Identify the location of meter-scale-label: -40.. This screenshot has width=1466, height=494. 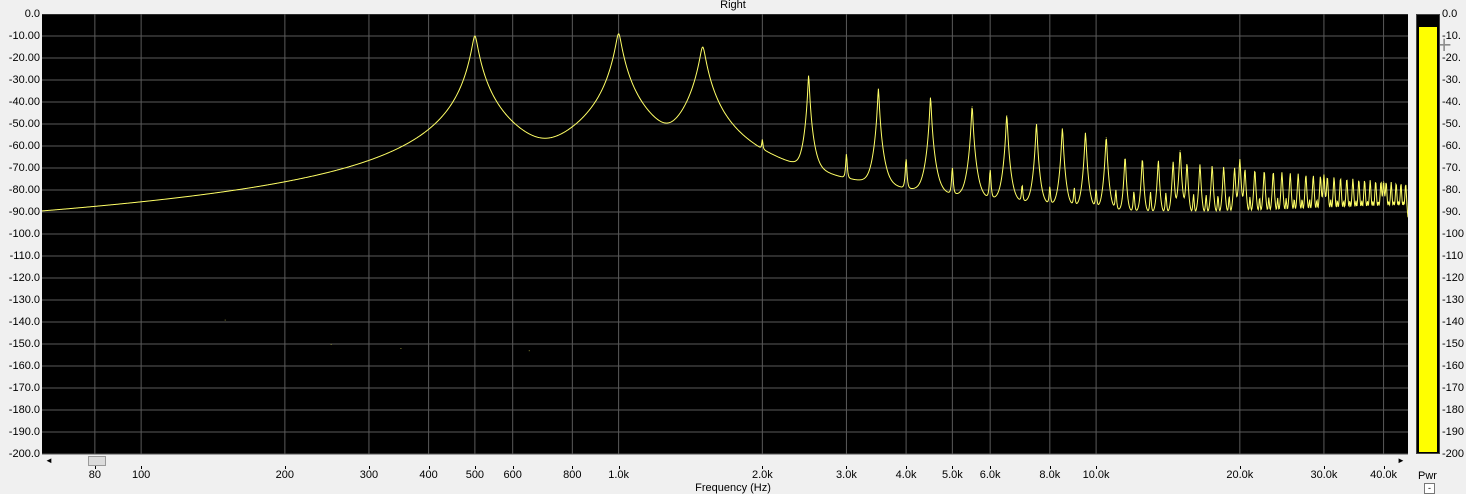
(1451, 102).